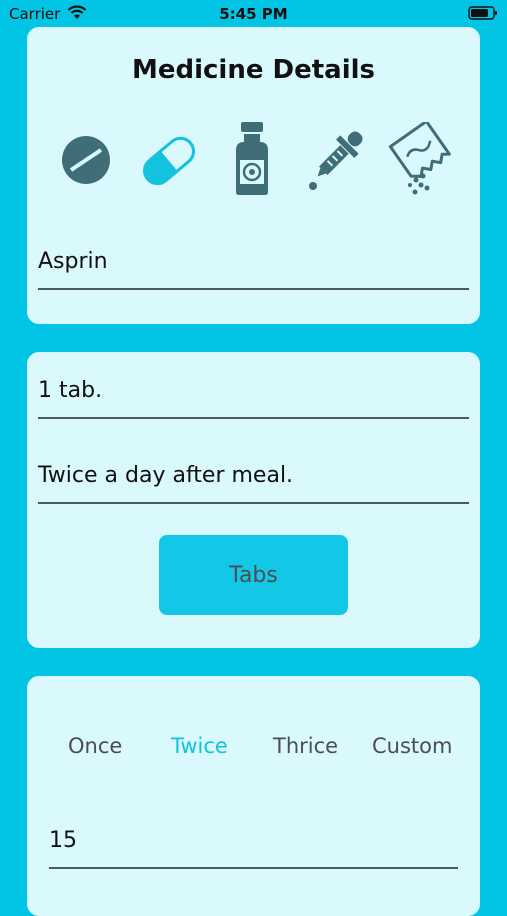 The image size is (507, 916). What do you see at coordinates (253, 398) in the screenshot?
I see `dose-field: 1 tab.` at bounding box center [253, 398].